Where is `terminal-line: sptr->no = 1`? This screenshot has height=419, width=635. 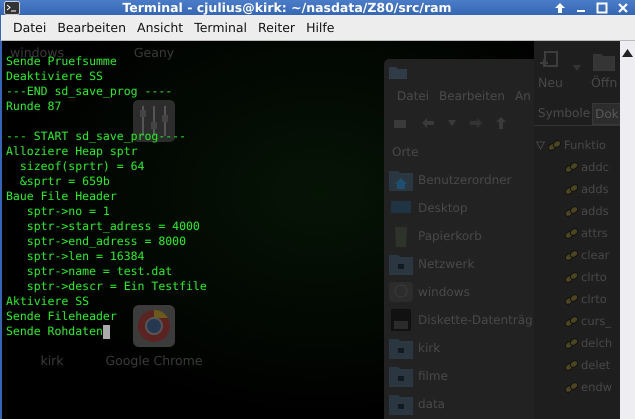 terminal-line: sptr->no = 1 is located at coordinates (68, 211).